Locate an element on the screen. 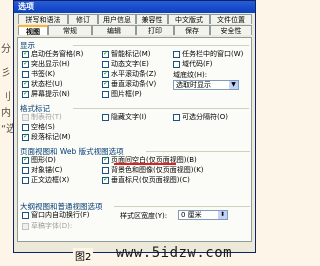  tab-spelling-grammar: 拼写和语法 is located at coordinates (43, 19).